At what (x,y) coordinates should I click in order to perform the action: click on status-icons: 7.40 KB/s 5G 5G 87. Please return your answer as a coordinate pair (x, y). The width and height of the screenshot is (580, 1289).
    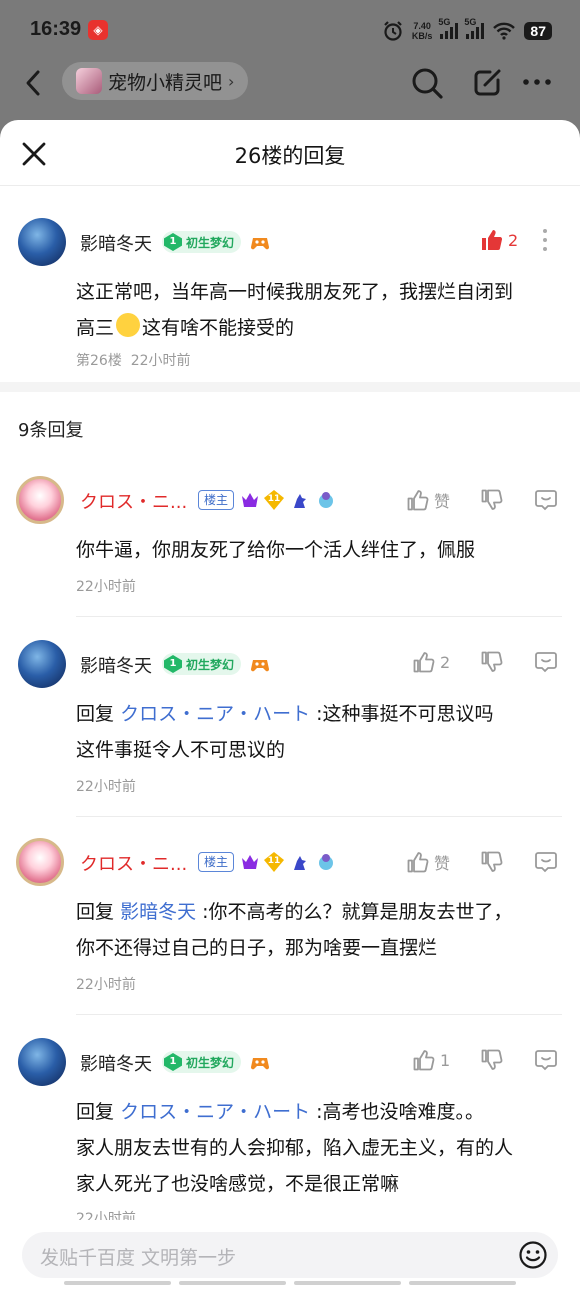
    Looking at the image, I should click on (467, 30).